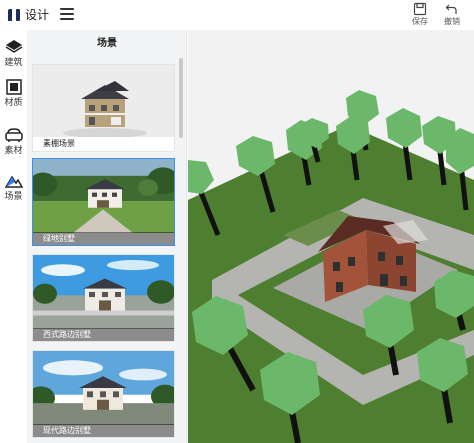 The width and height of the screenshot is (474, 443). Describe the element at coordinates (237, 15) in the screenshot. I see `top-bar: 设计 保存 撤销` at that location.